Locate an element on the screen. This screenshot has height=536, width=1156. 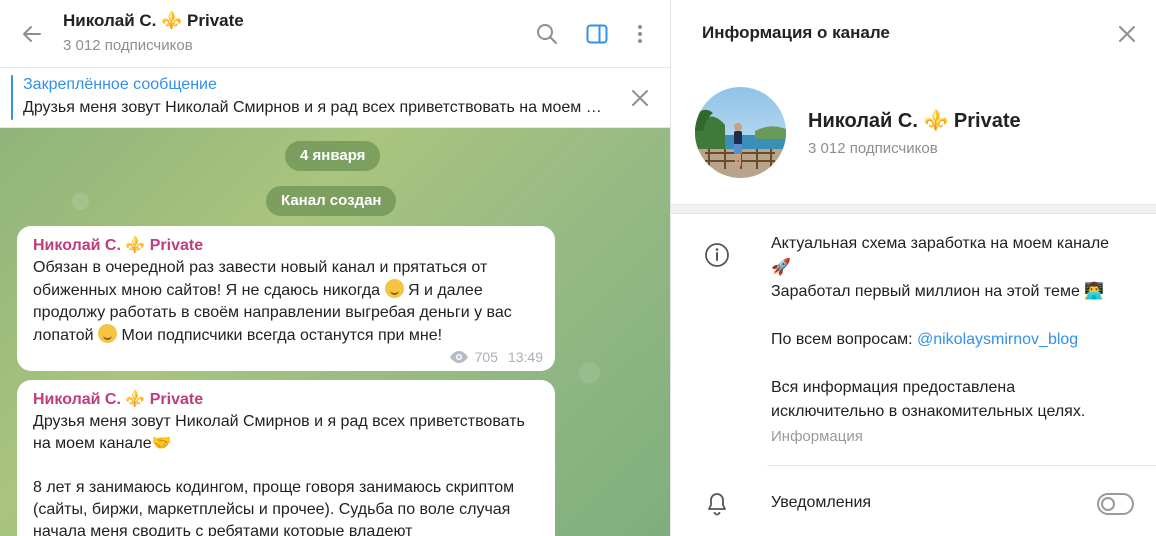
divider is located at coordinates (961, 465).